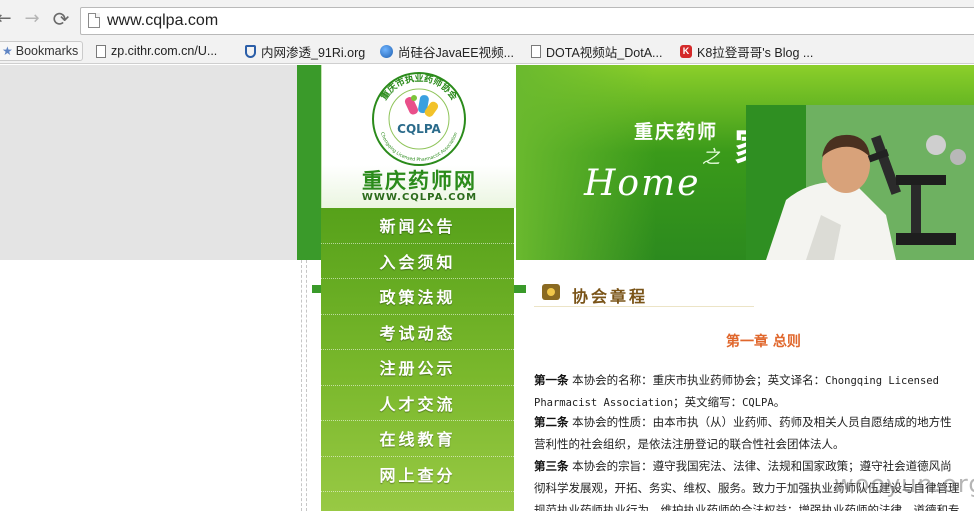 This screenshot has width=974, height=511. What do you see at coordinates (762, 422) in the screenshot?
I see `article-text: 本协会的性质：由本市执（从）业药师、药师及相关人员自愿结成的地方性` at bounding box center [762, 422].